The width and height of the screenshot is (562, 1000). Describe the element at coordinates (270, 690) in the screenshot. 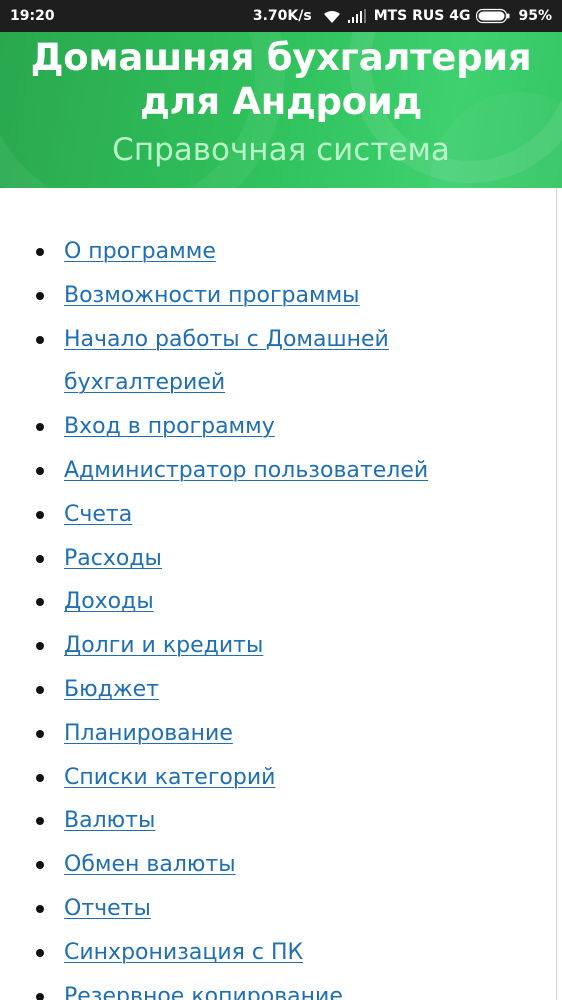

I see `list-item: Бюджет` at that location.